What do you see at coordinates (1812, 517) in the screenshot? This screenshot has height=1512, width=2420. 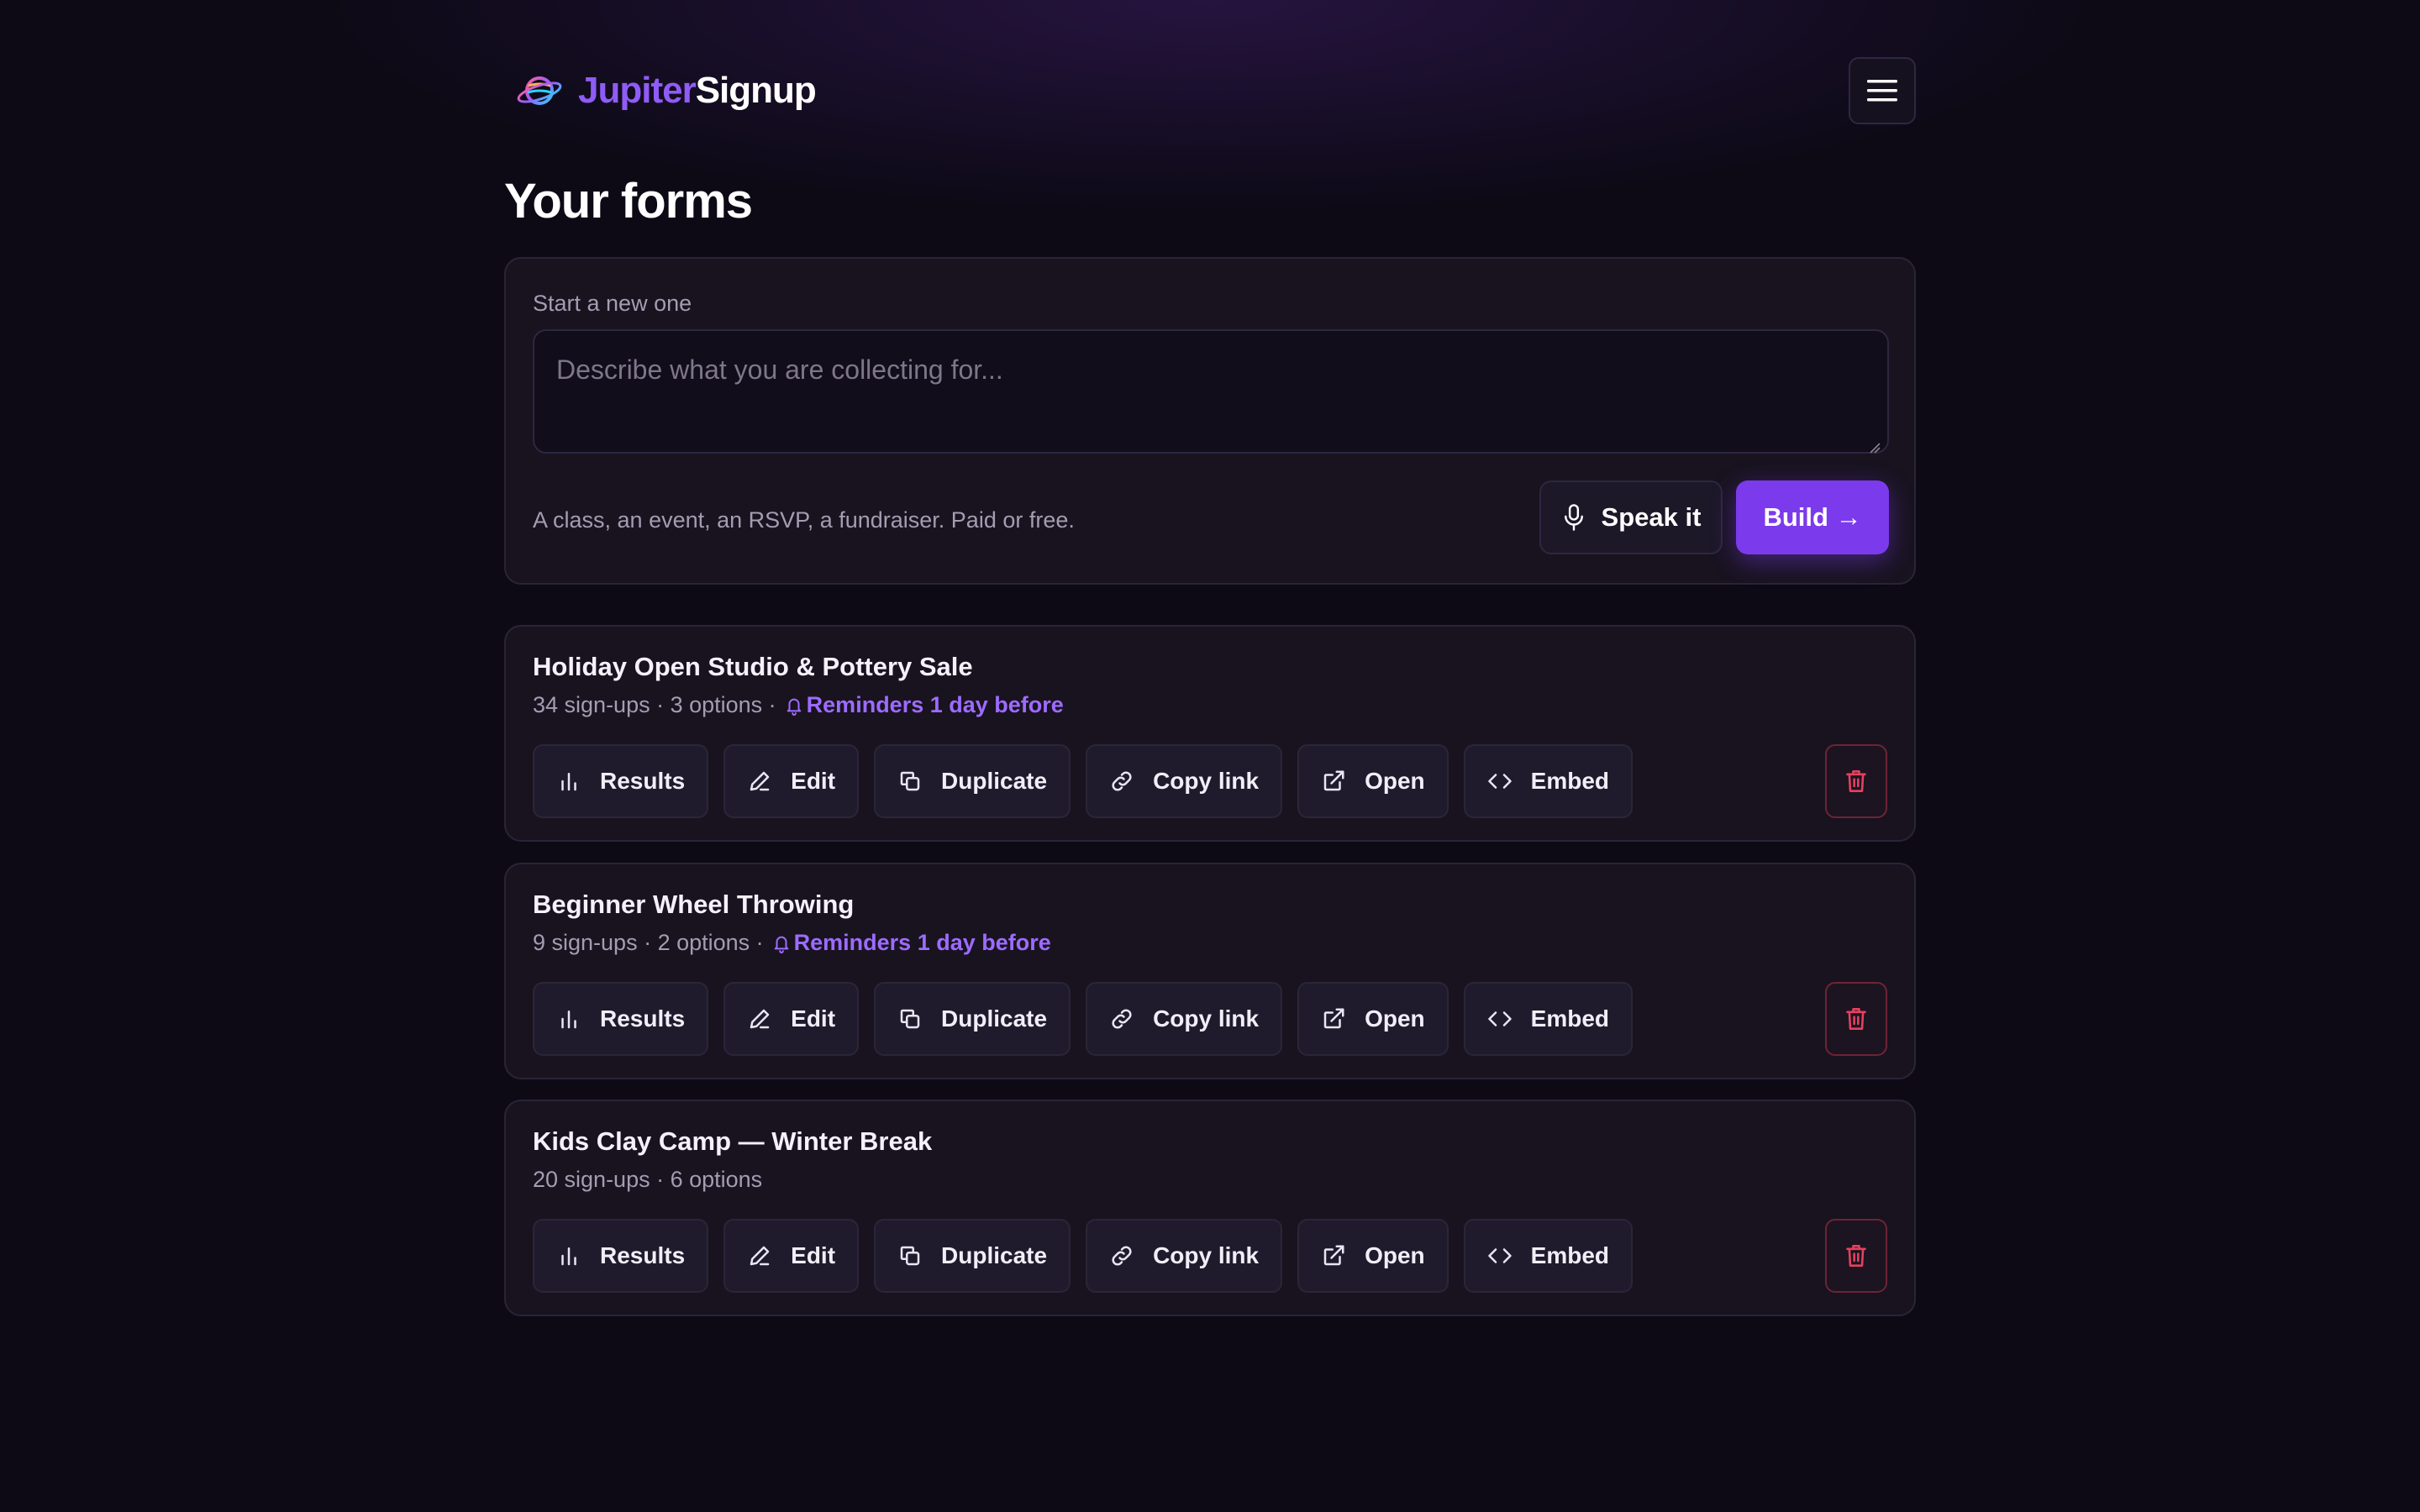 I see `build-button: Build →` at bounding box center [1812, 517].